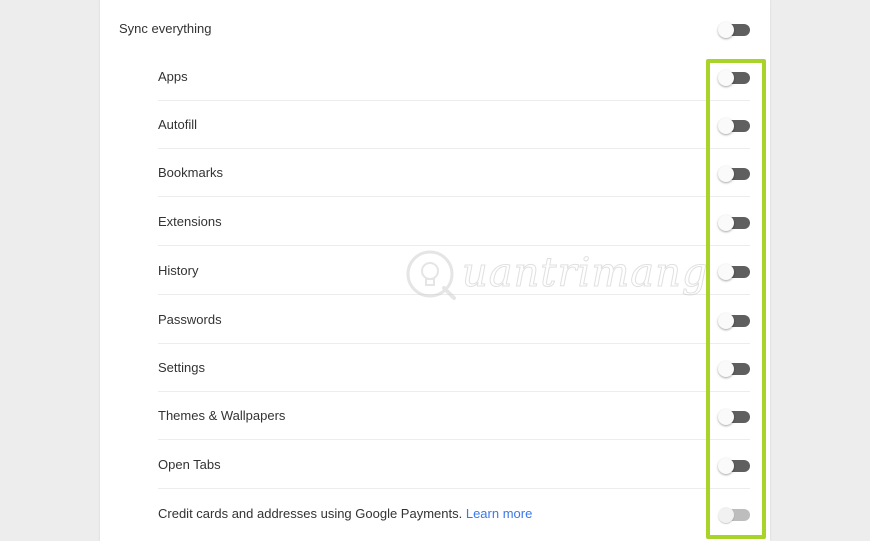 The image size is (870, 541). I want to click on sync-item-themes: Themes & Wallpapers, so click(435, 416).